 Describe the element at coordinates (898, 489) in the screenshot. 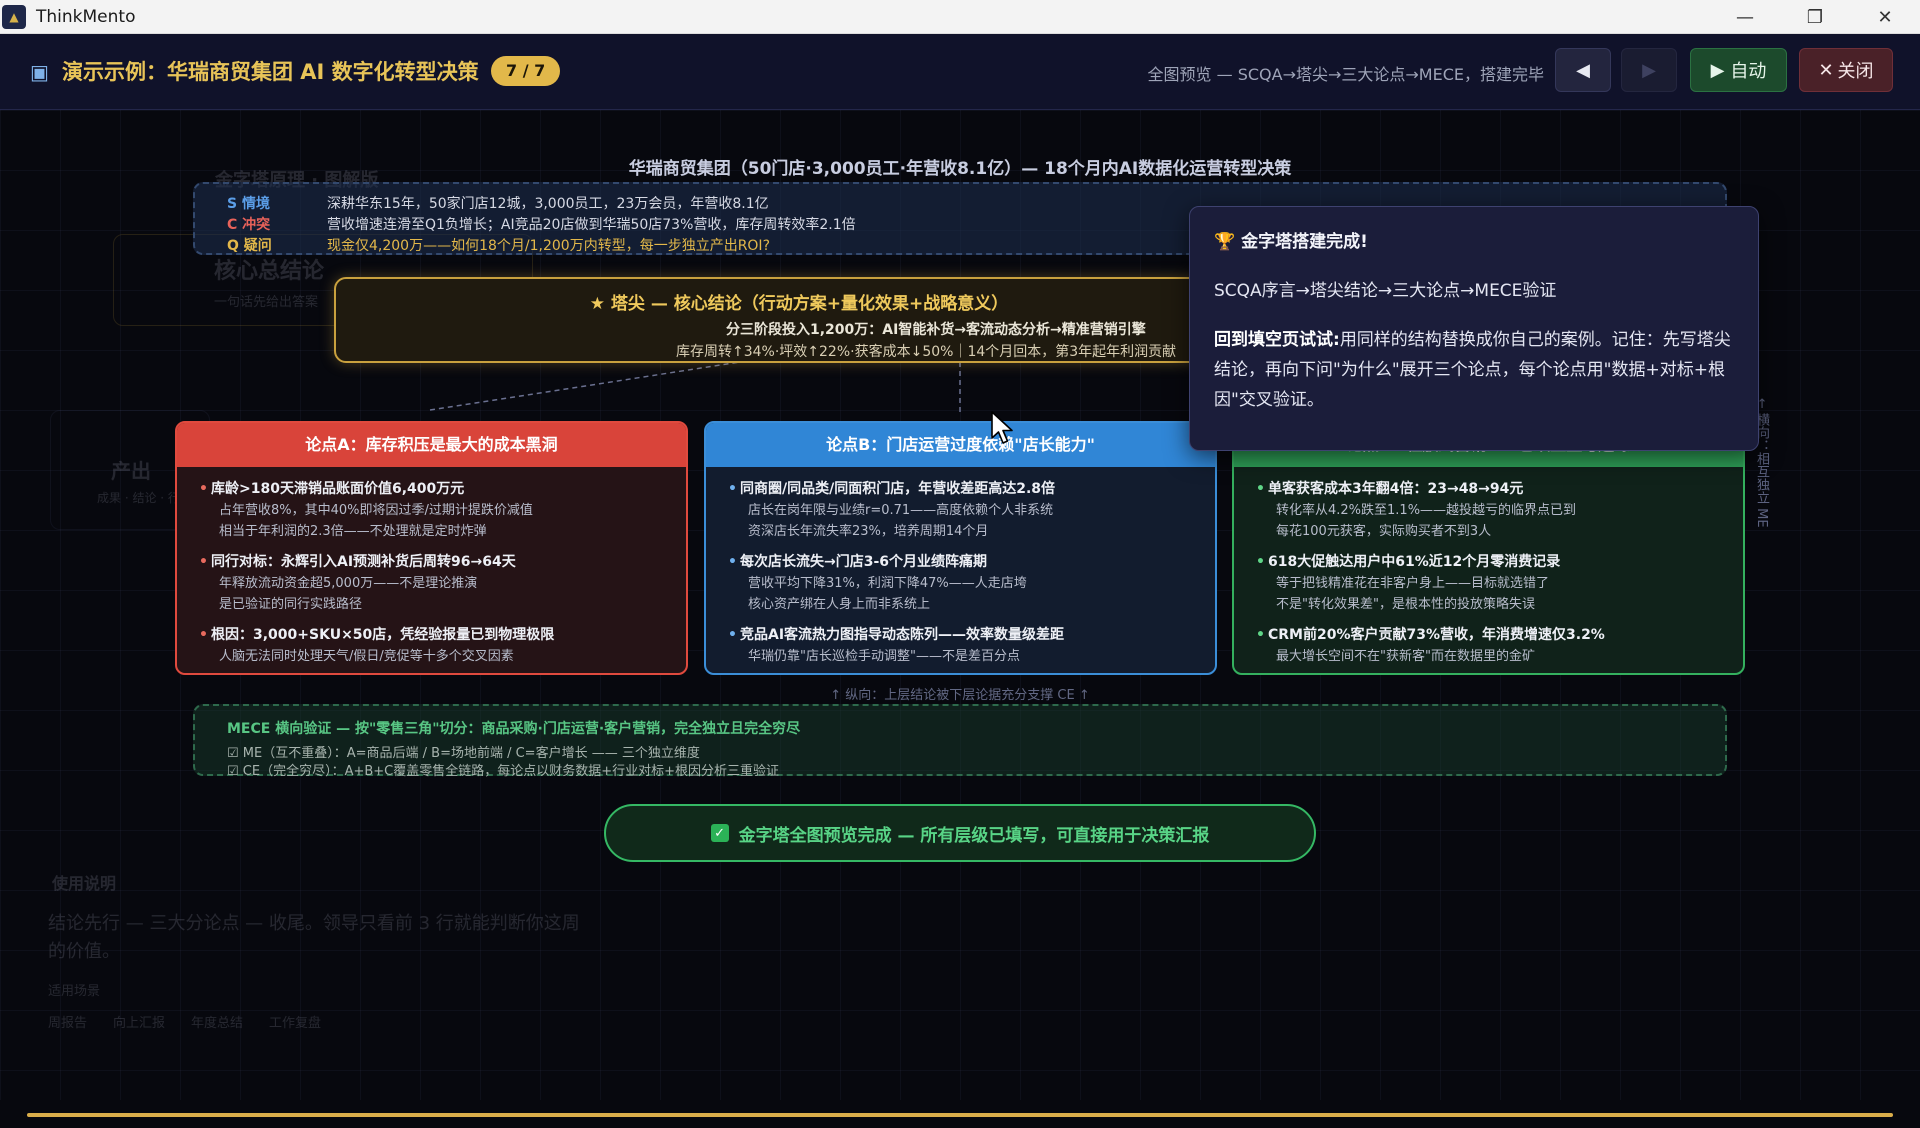

I see `point-main: 同商圈/同品类/同面积门店，年营收差距高达2.8倍` at that location.